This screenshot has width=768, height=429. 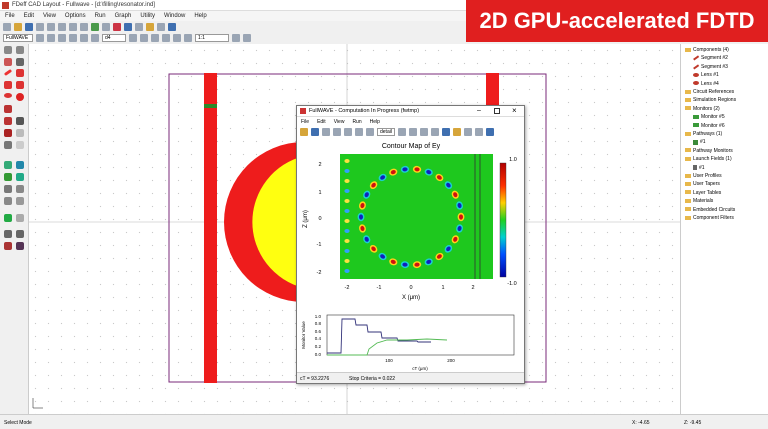 What do you see at coordinates (8, 189) in the screenshot?
I see `probe-icon` at bounding box center [8, 189].